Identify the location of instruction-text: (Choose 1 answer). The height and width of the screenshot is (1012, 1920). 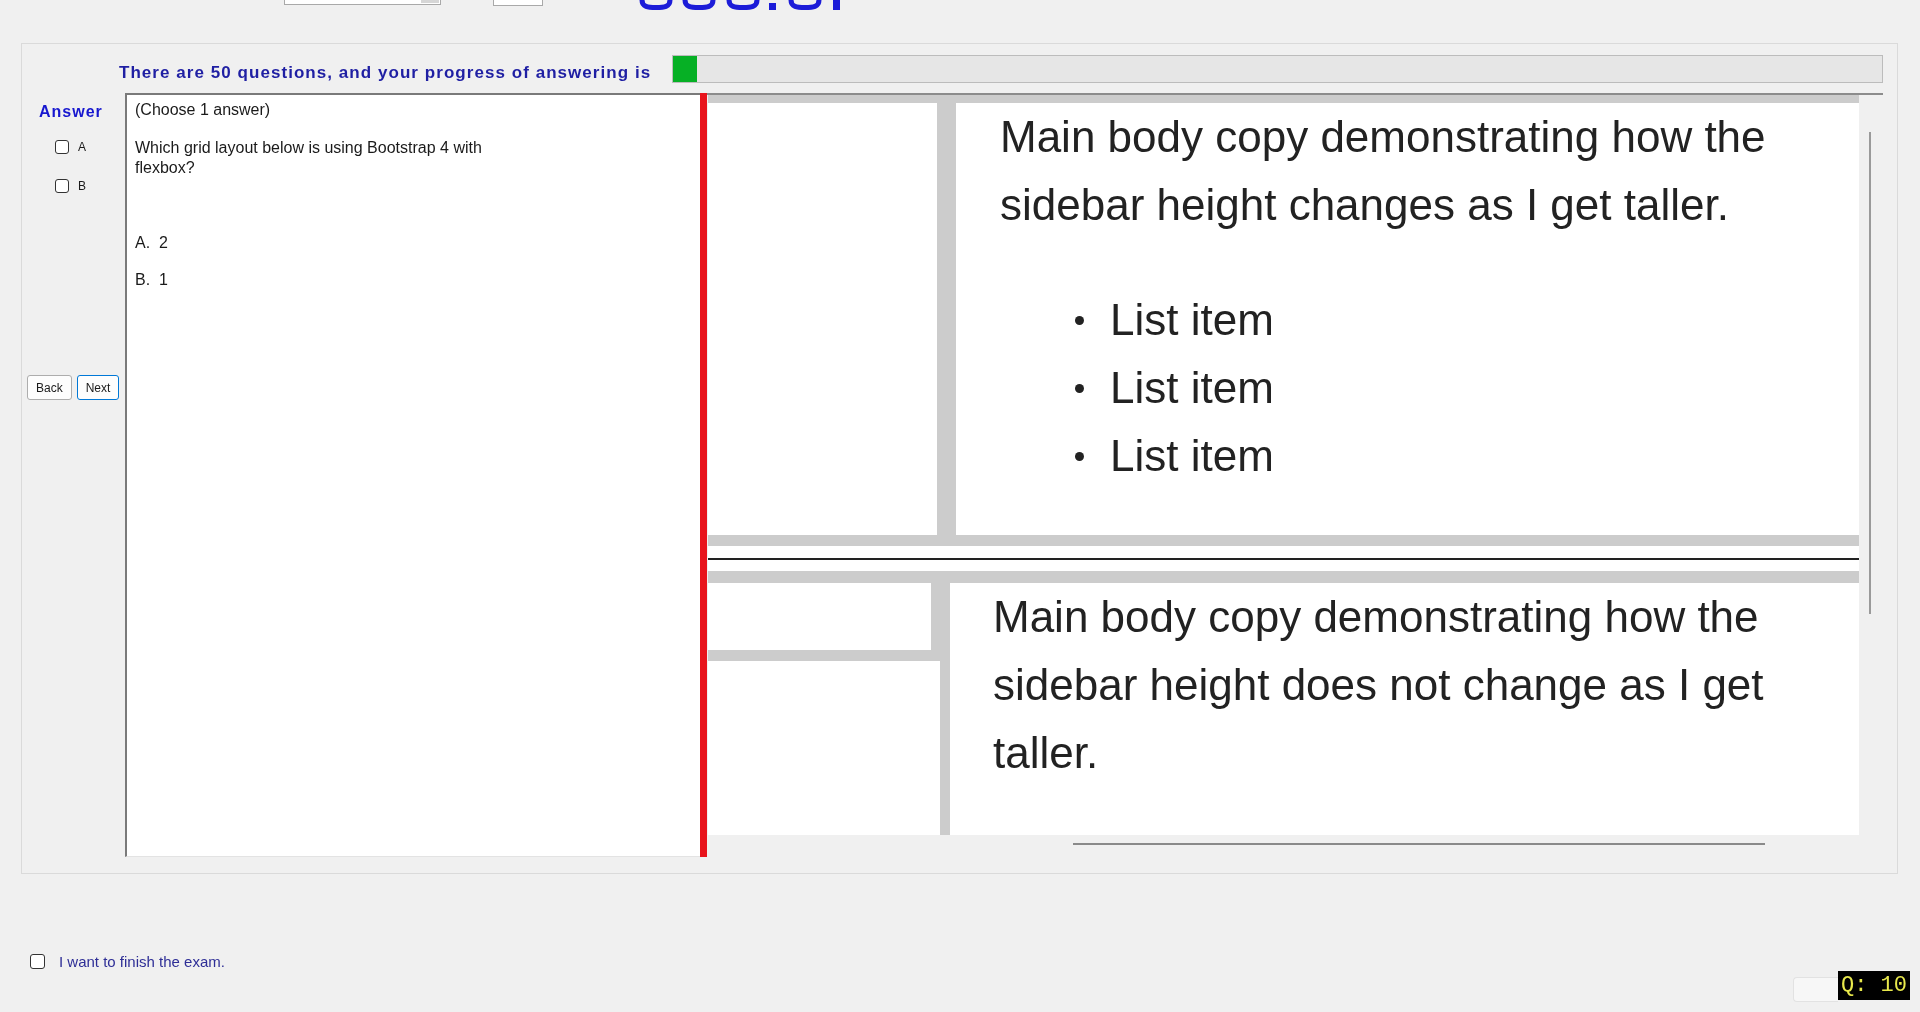
(203, 110).